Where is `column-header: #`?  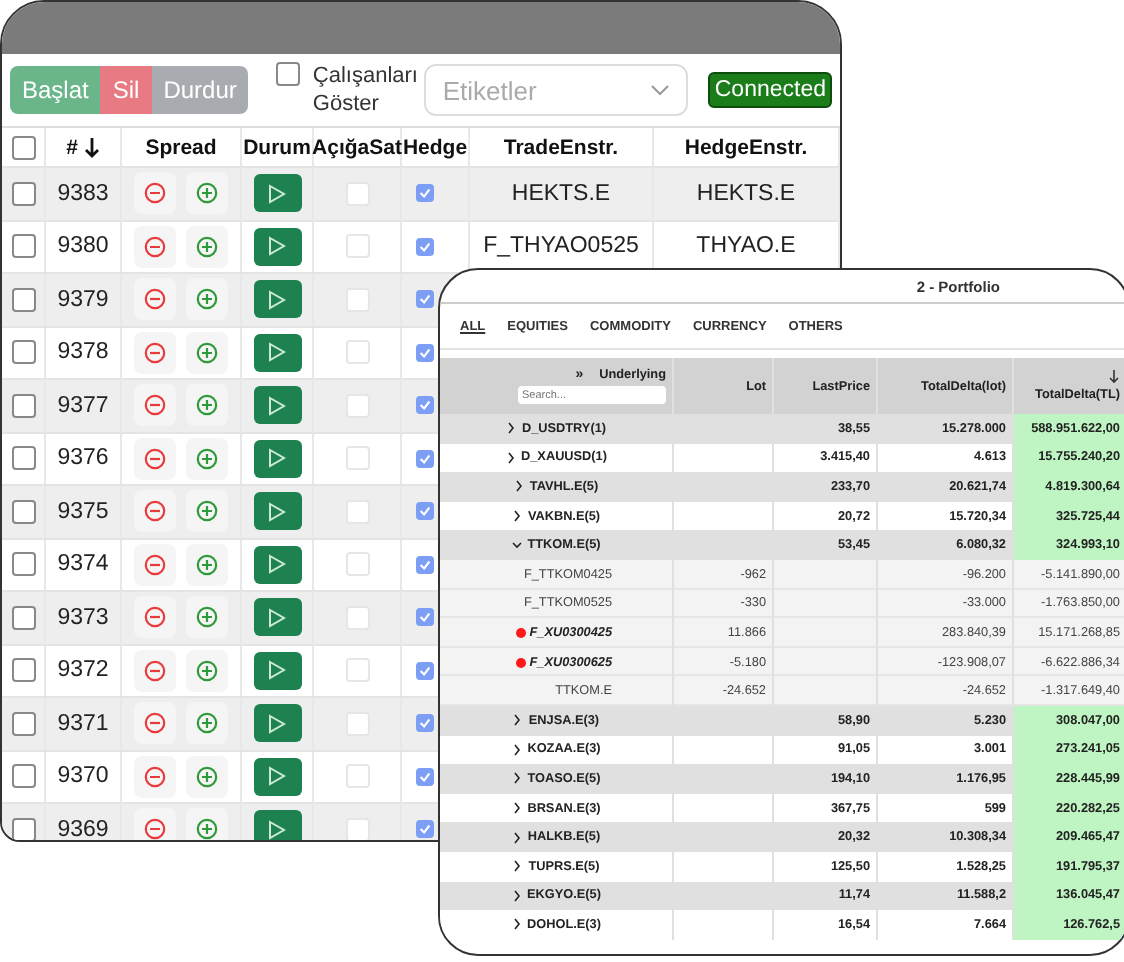 column-header: # is located at coordinates (72, 147).